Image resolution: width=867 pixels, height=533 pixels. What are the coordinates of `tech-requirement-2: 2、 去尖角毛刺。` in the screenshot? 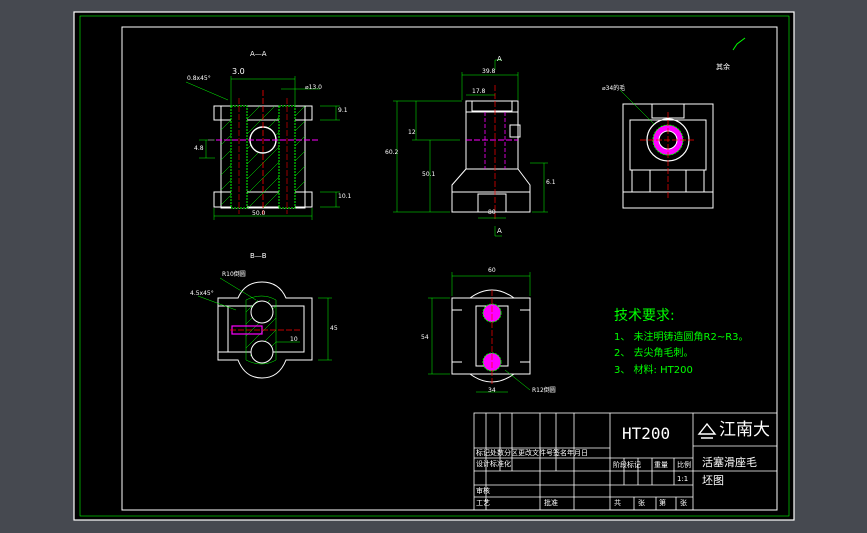 It's located at (654, 353).